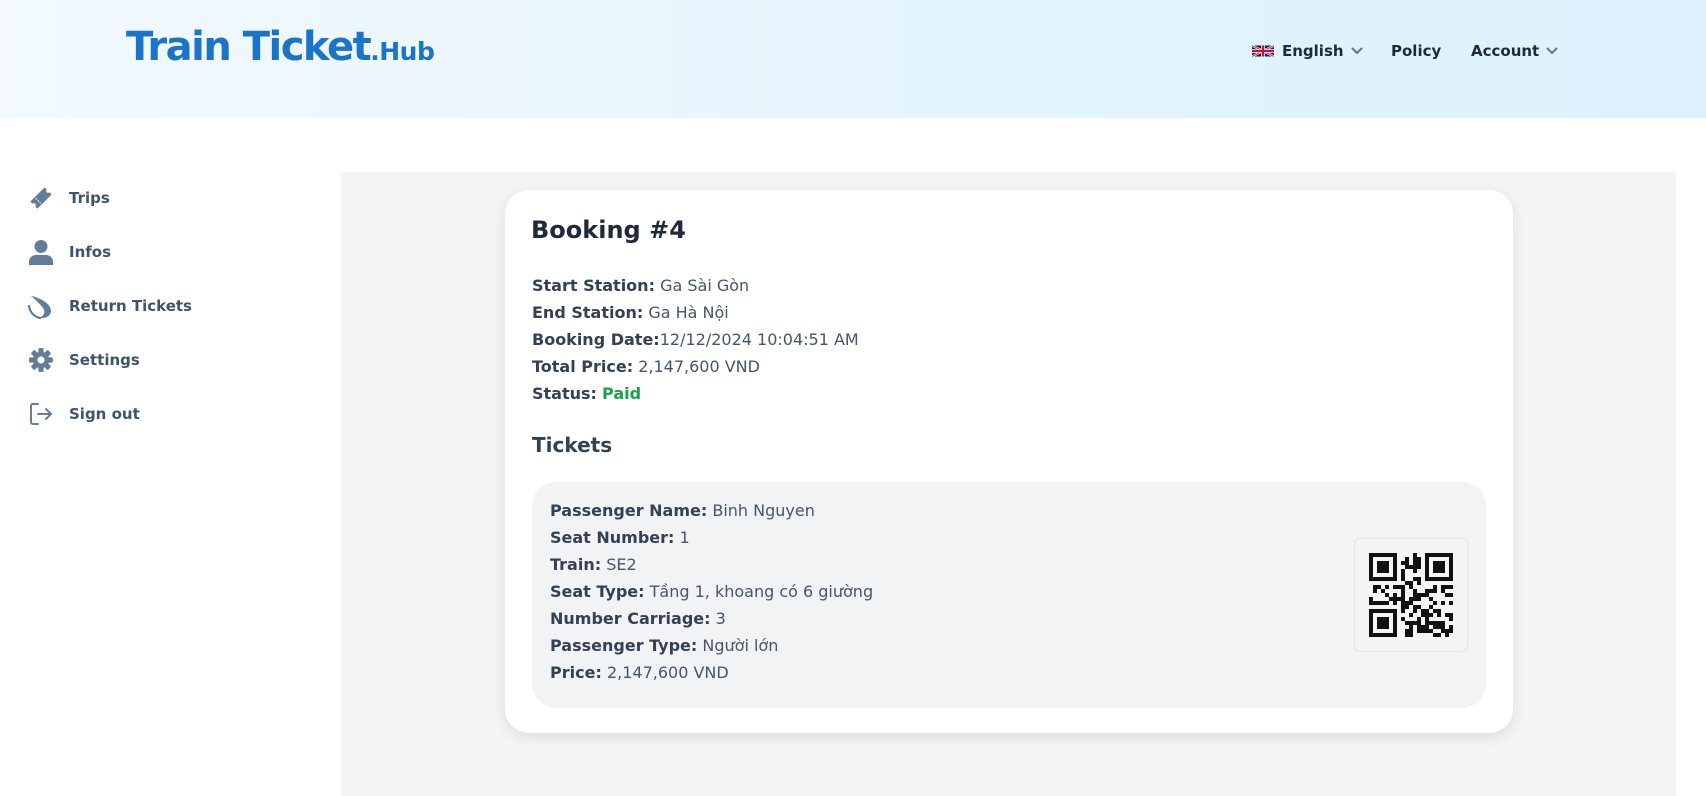 The image size is (1706, 796). What do you see at coordinates (667, 672) in the screenshot?
I see `price-value: 2,147,600 VND` at bounding box center [667, 672].